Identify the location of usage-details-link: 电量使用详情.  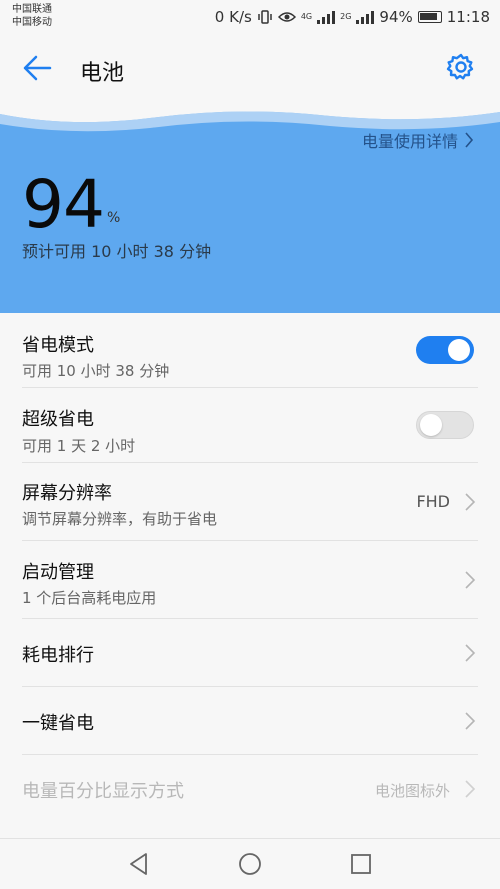
(418, 140).